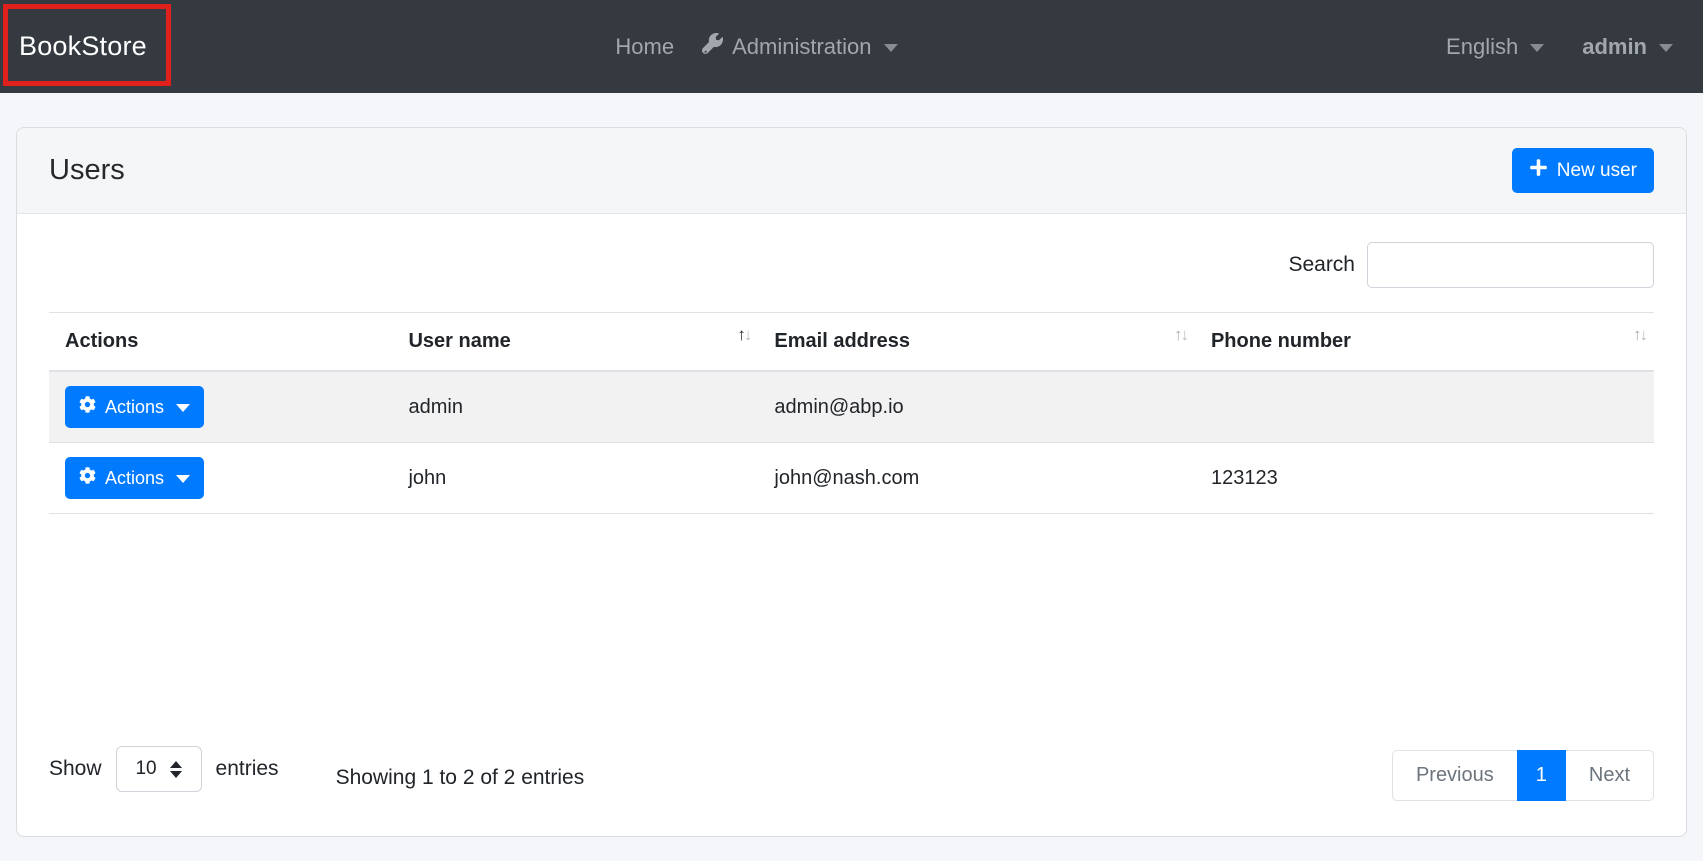  What do you see at coordinates (460, 777) in the screenshot?
I see `entries-info: Showing 1 to 2 of 2 entries` at bounding box center [460, 777].